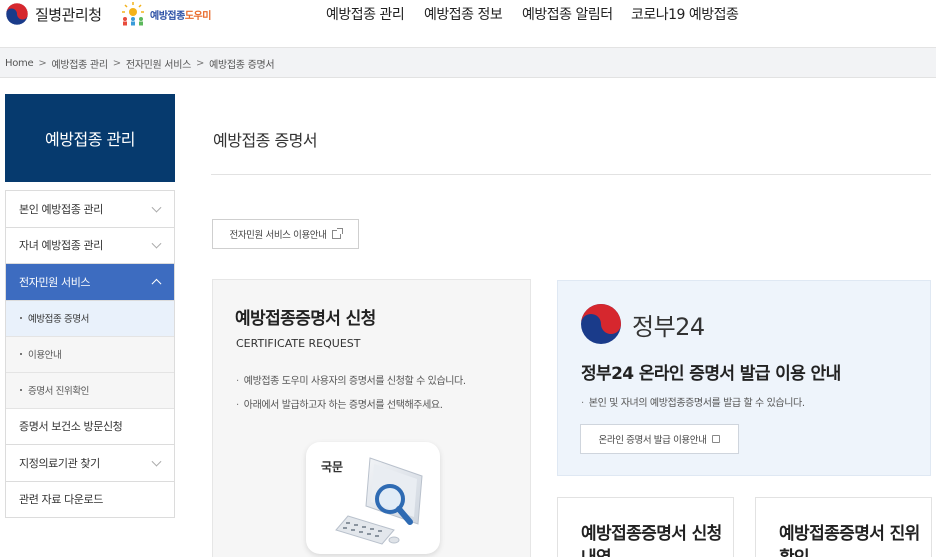 The width and height of the screenshot is (936, 557). What do you see at coordinates (351, 379) in the screenshot?
I see `request-card-bullet: 예방접종 도우미 사용자의 증명서를 신청할 수 있습니다.` at bounding box center [351, 379].